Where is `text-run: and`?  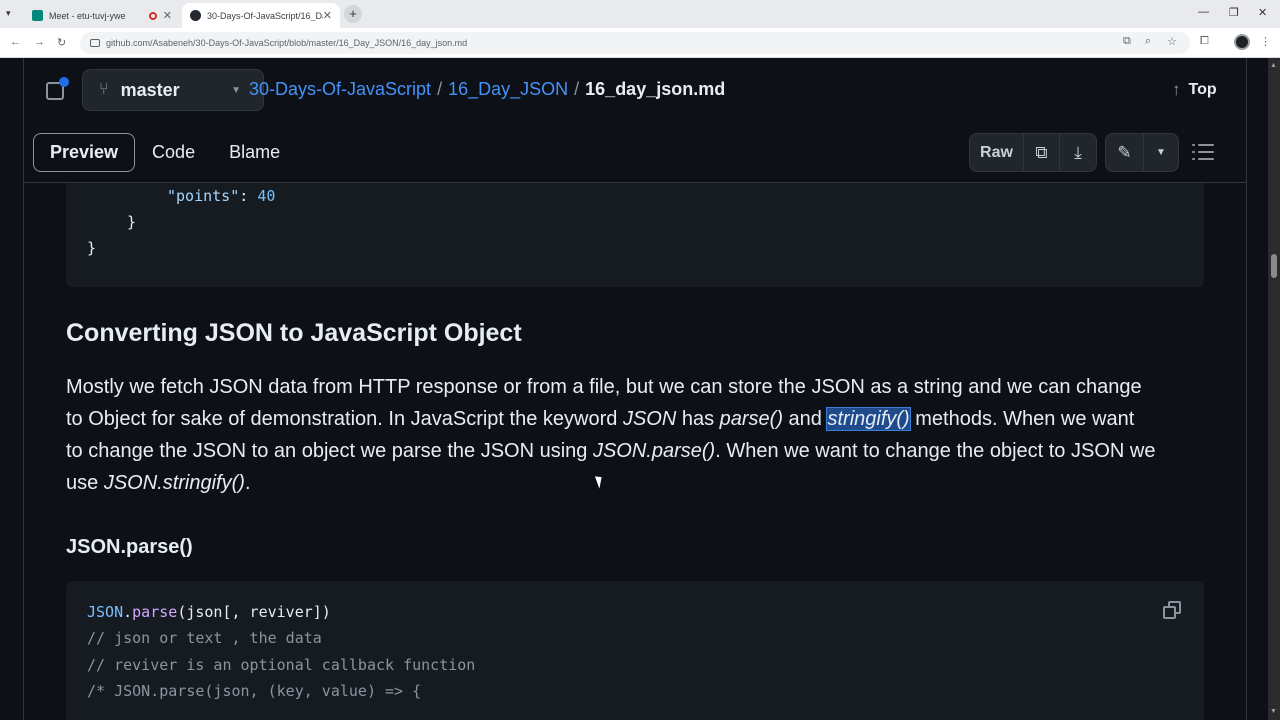
text-run: and is located at coordinates (805, 419).